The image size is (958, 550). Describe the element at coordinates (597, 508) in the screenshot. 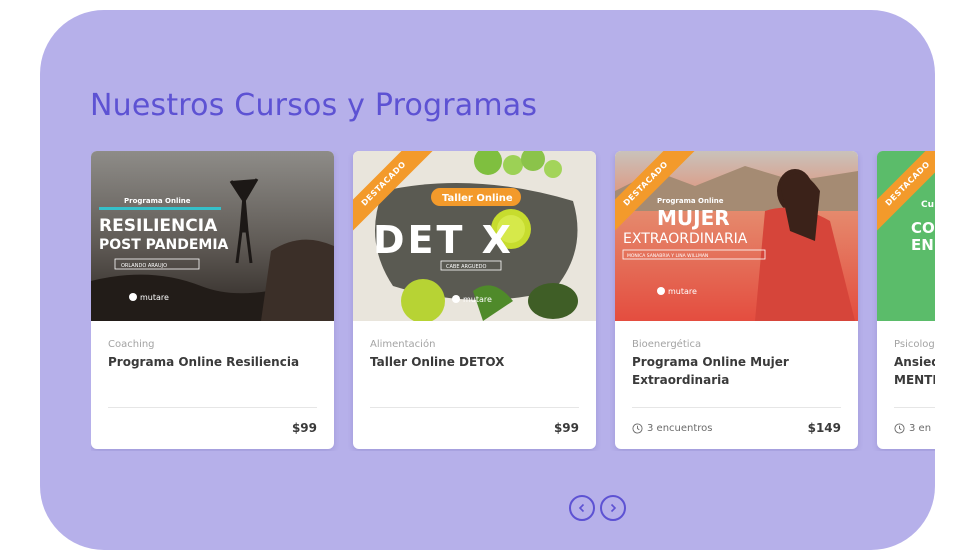

I see `carousel-nav` at that location.